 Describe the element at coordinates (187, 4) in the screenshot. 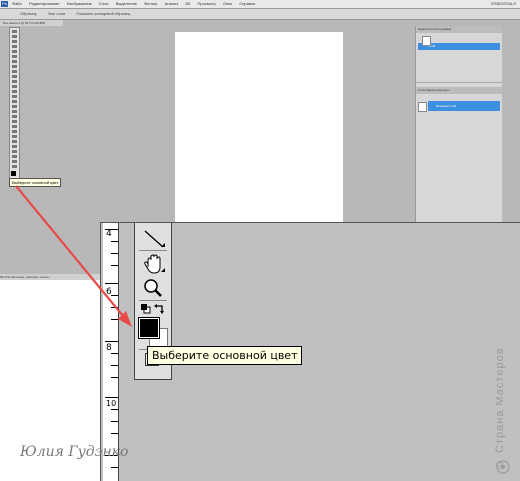

I see `menu-item-3d: 3D` at that location.